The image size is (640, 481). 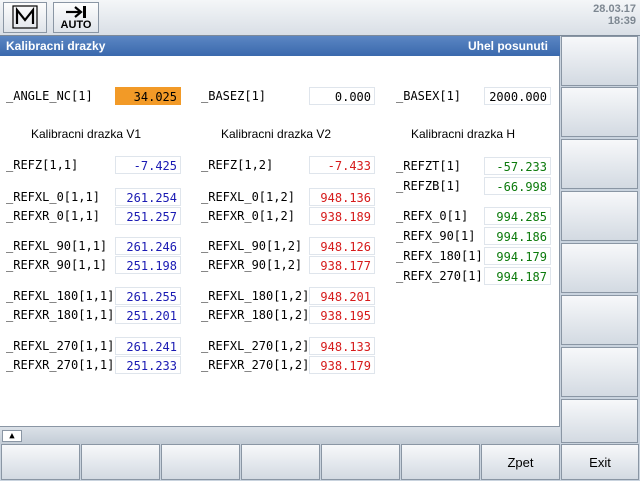 I want to click on v1-refxr-0-label: _REFXR_0[1,1], so click(x=53, y=216).